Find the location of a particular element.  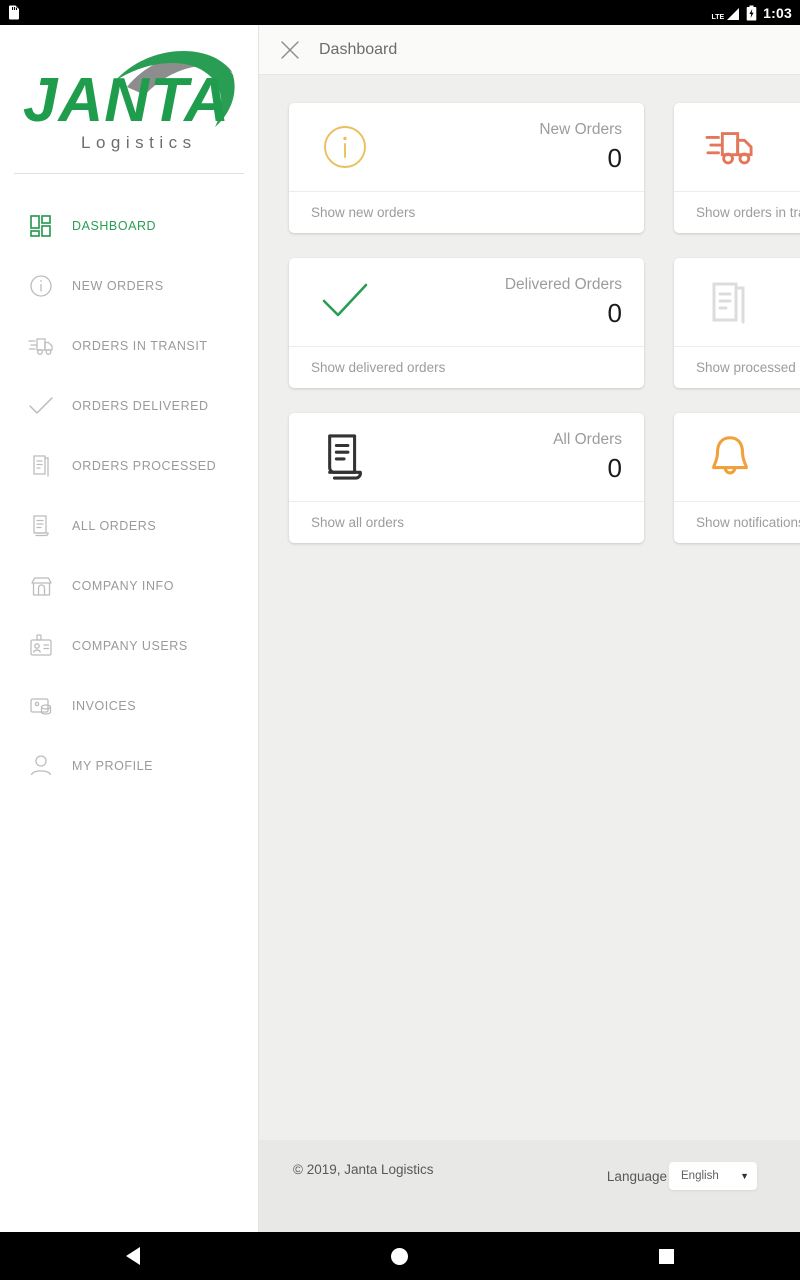

sidebar-item-invoices: INVOICES is located at coordinates (129, 706).